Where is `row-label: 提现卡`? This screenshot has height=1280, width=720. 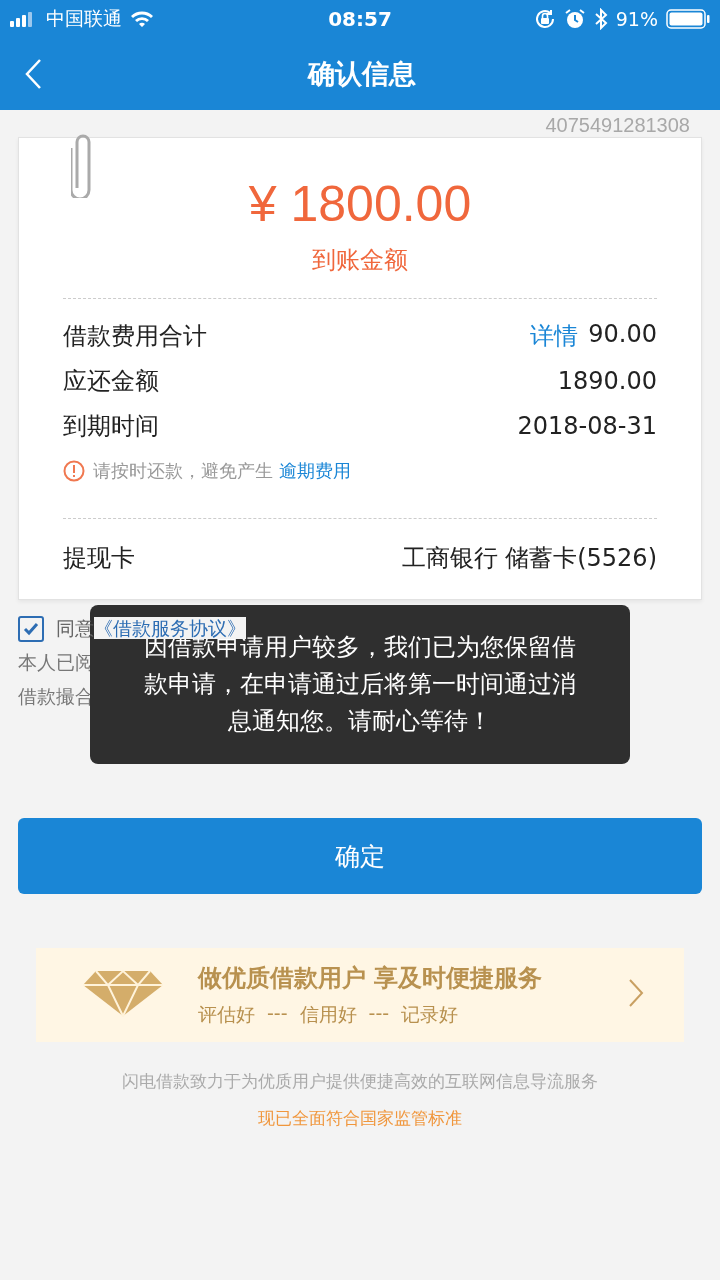 row-label: 提现卡 is located at coordinates (99, 558).